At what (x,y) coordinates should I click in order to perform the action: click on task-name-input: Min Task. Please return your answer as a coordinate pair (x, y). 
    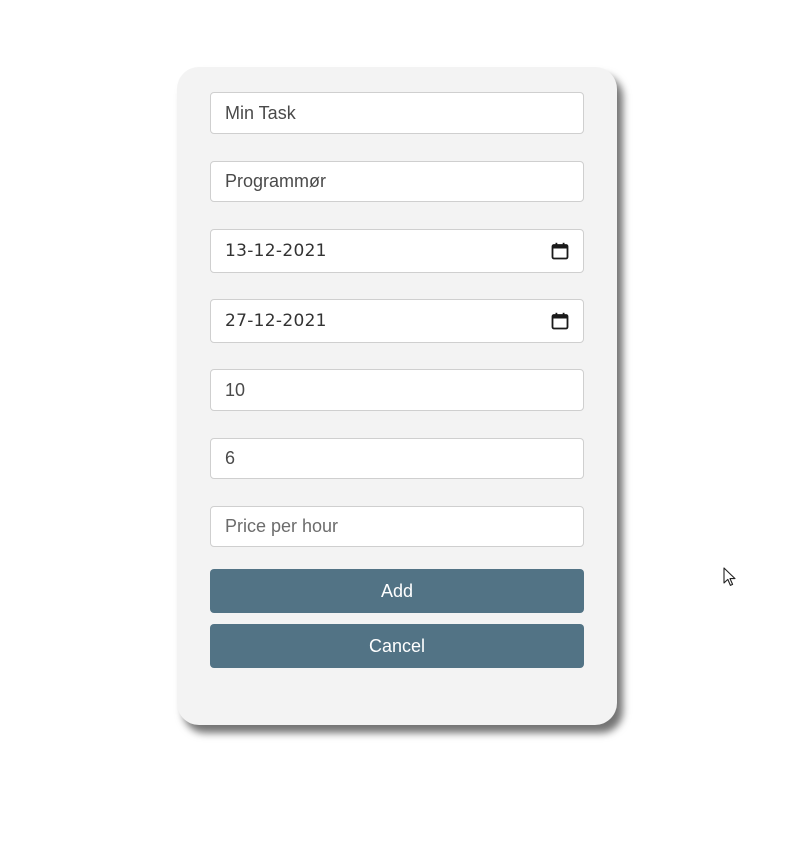
    Looking at the image, I should click on (397, 113).